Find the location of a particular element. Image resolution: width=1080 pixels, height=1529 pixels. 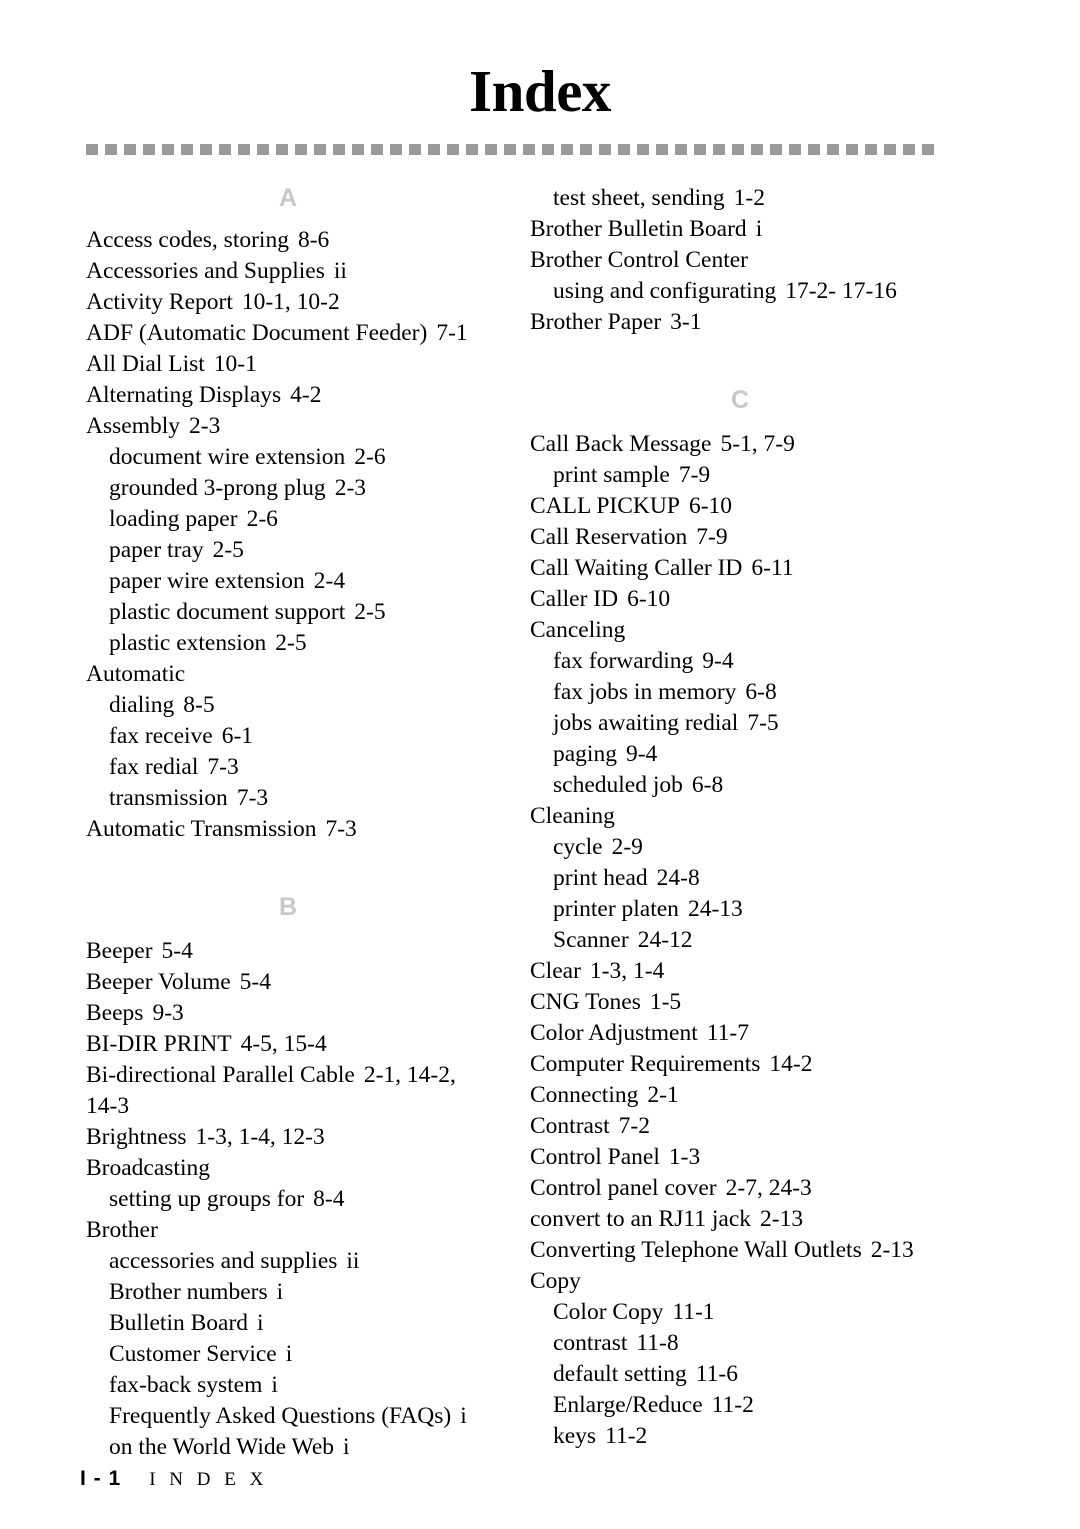

entry-term: Beeper Volume is located at coordinates (158, 982).